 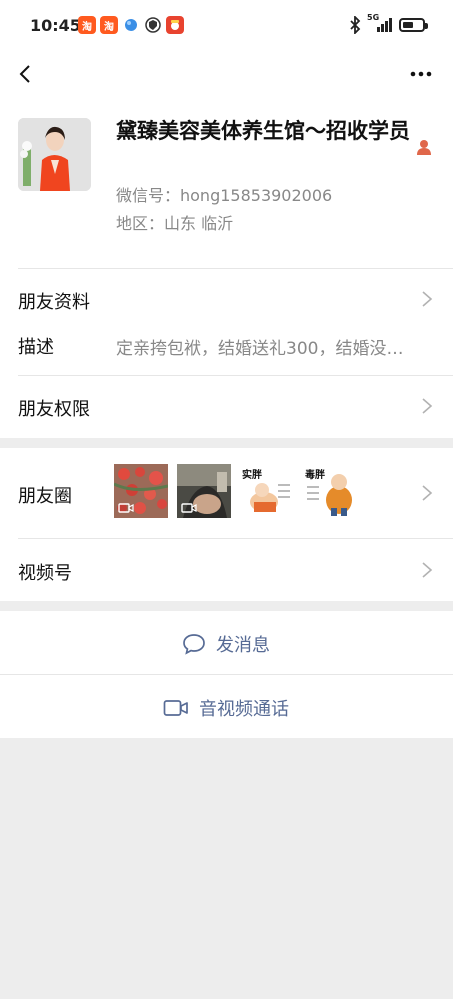 I want to click on battery-icon, so click(x=413, y=25).